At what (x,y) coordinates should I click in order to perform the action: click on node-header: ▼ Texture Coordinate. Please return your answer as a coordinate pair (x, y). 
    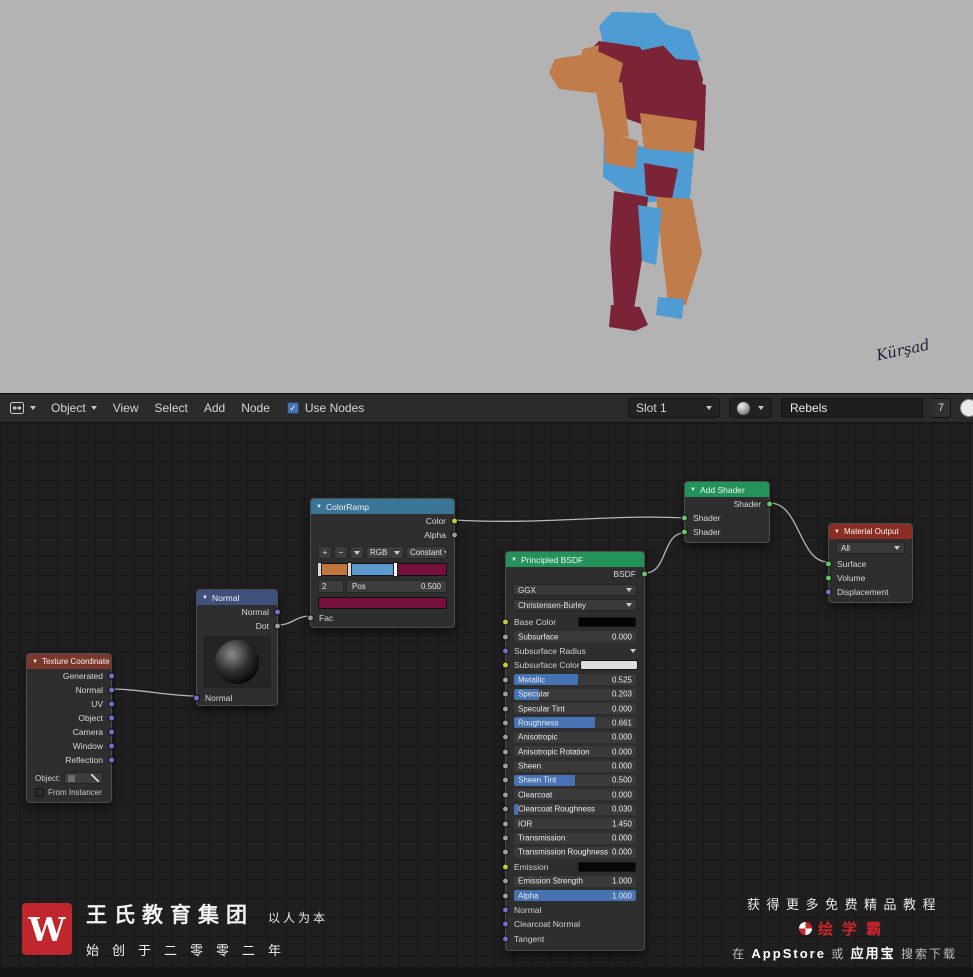
    Looking at the image, I should click on (69, 661).